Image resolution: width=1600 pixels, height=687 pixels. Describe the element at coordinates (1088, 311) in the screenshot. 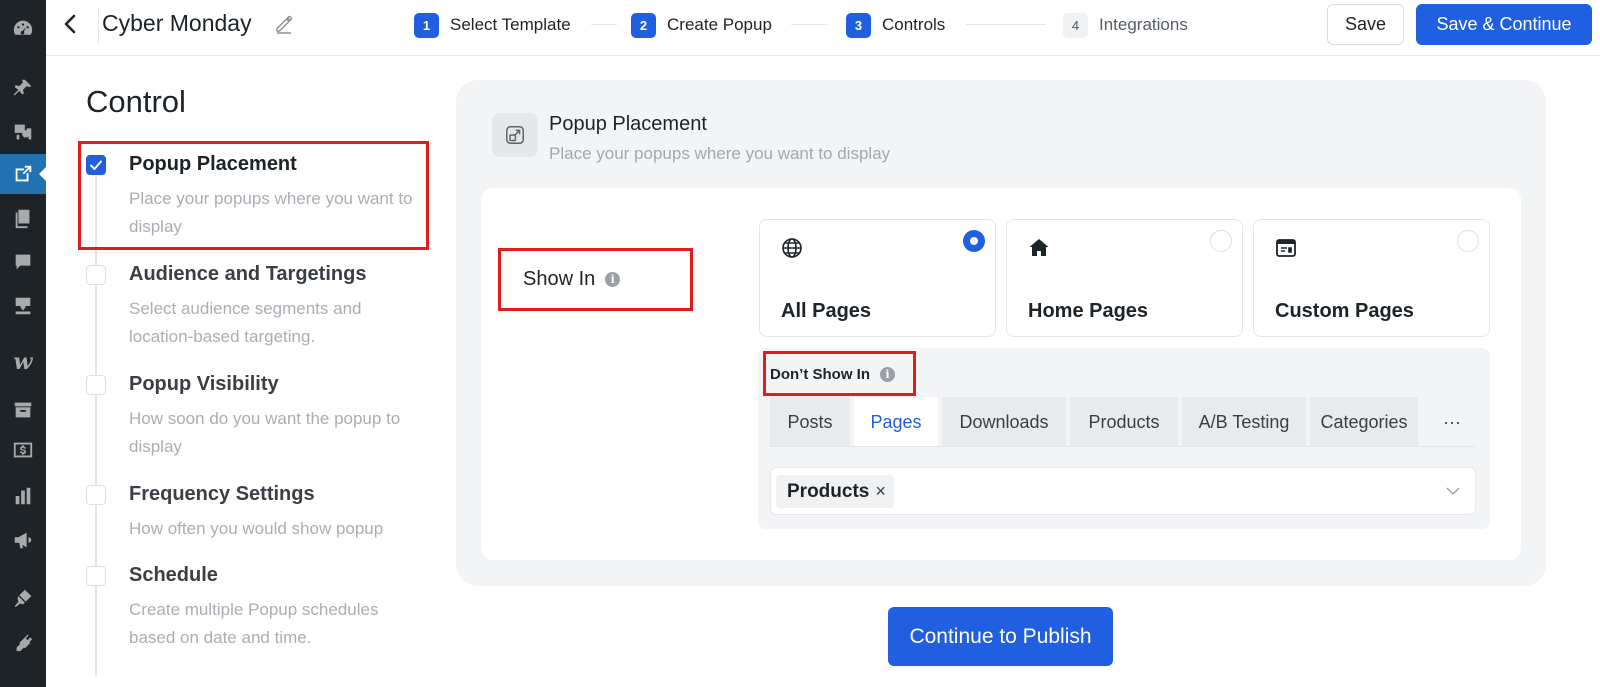

I see `option-label: Home Pages` at that location.